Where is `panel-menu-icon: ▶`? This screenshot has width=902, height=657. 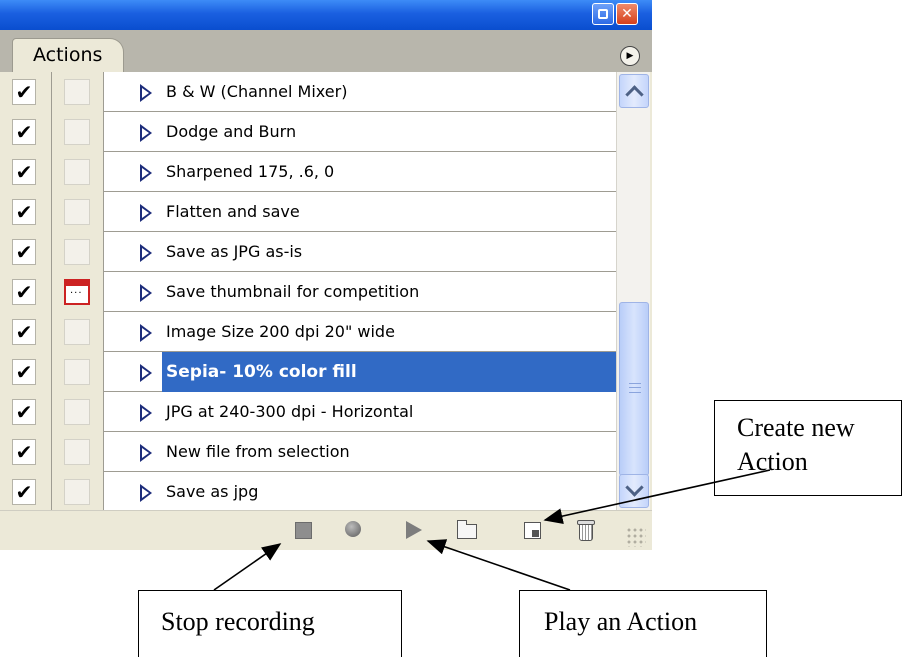
panel-menu-icon: ▶ is located at coordinates (630, 56).